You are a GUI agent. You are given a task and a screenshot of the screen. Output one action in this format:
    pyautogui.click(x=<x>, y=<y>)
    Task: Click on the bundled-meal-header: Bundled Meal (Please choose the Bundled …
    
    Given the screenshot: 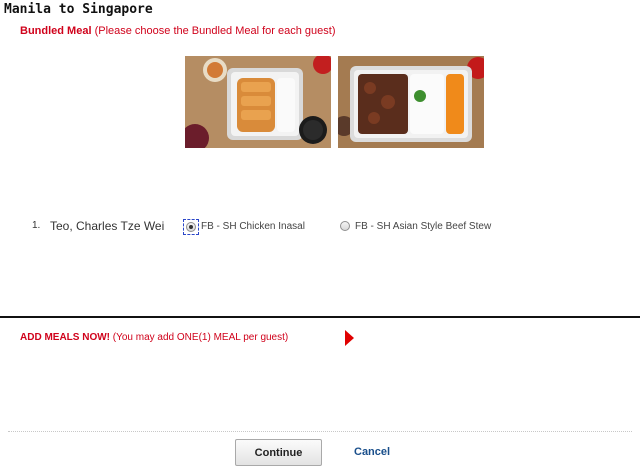 What is the action you would take?
    pyautogui.click(x=178, y=31)
    